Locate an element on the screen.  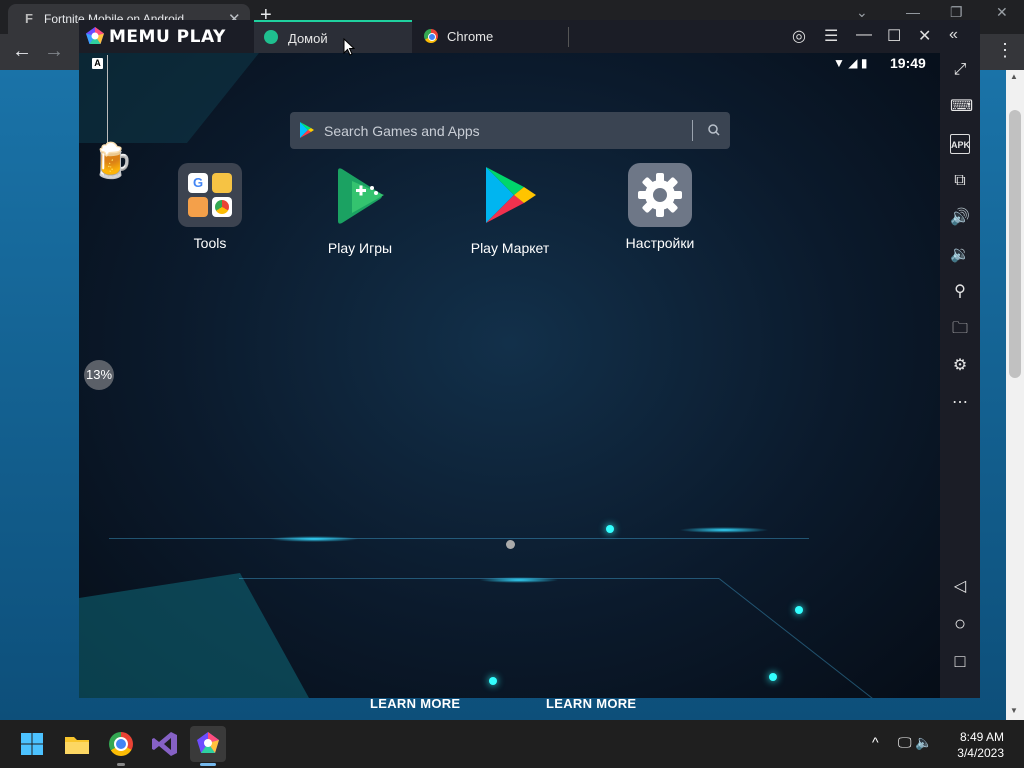
taskbar is located at coordinates (512, 744).